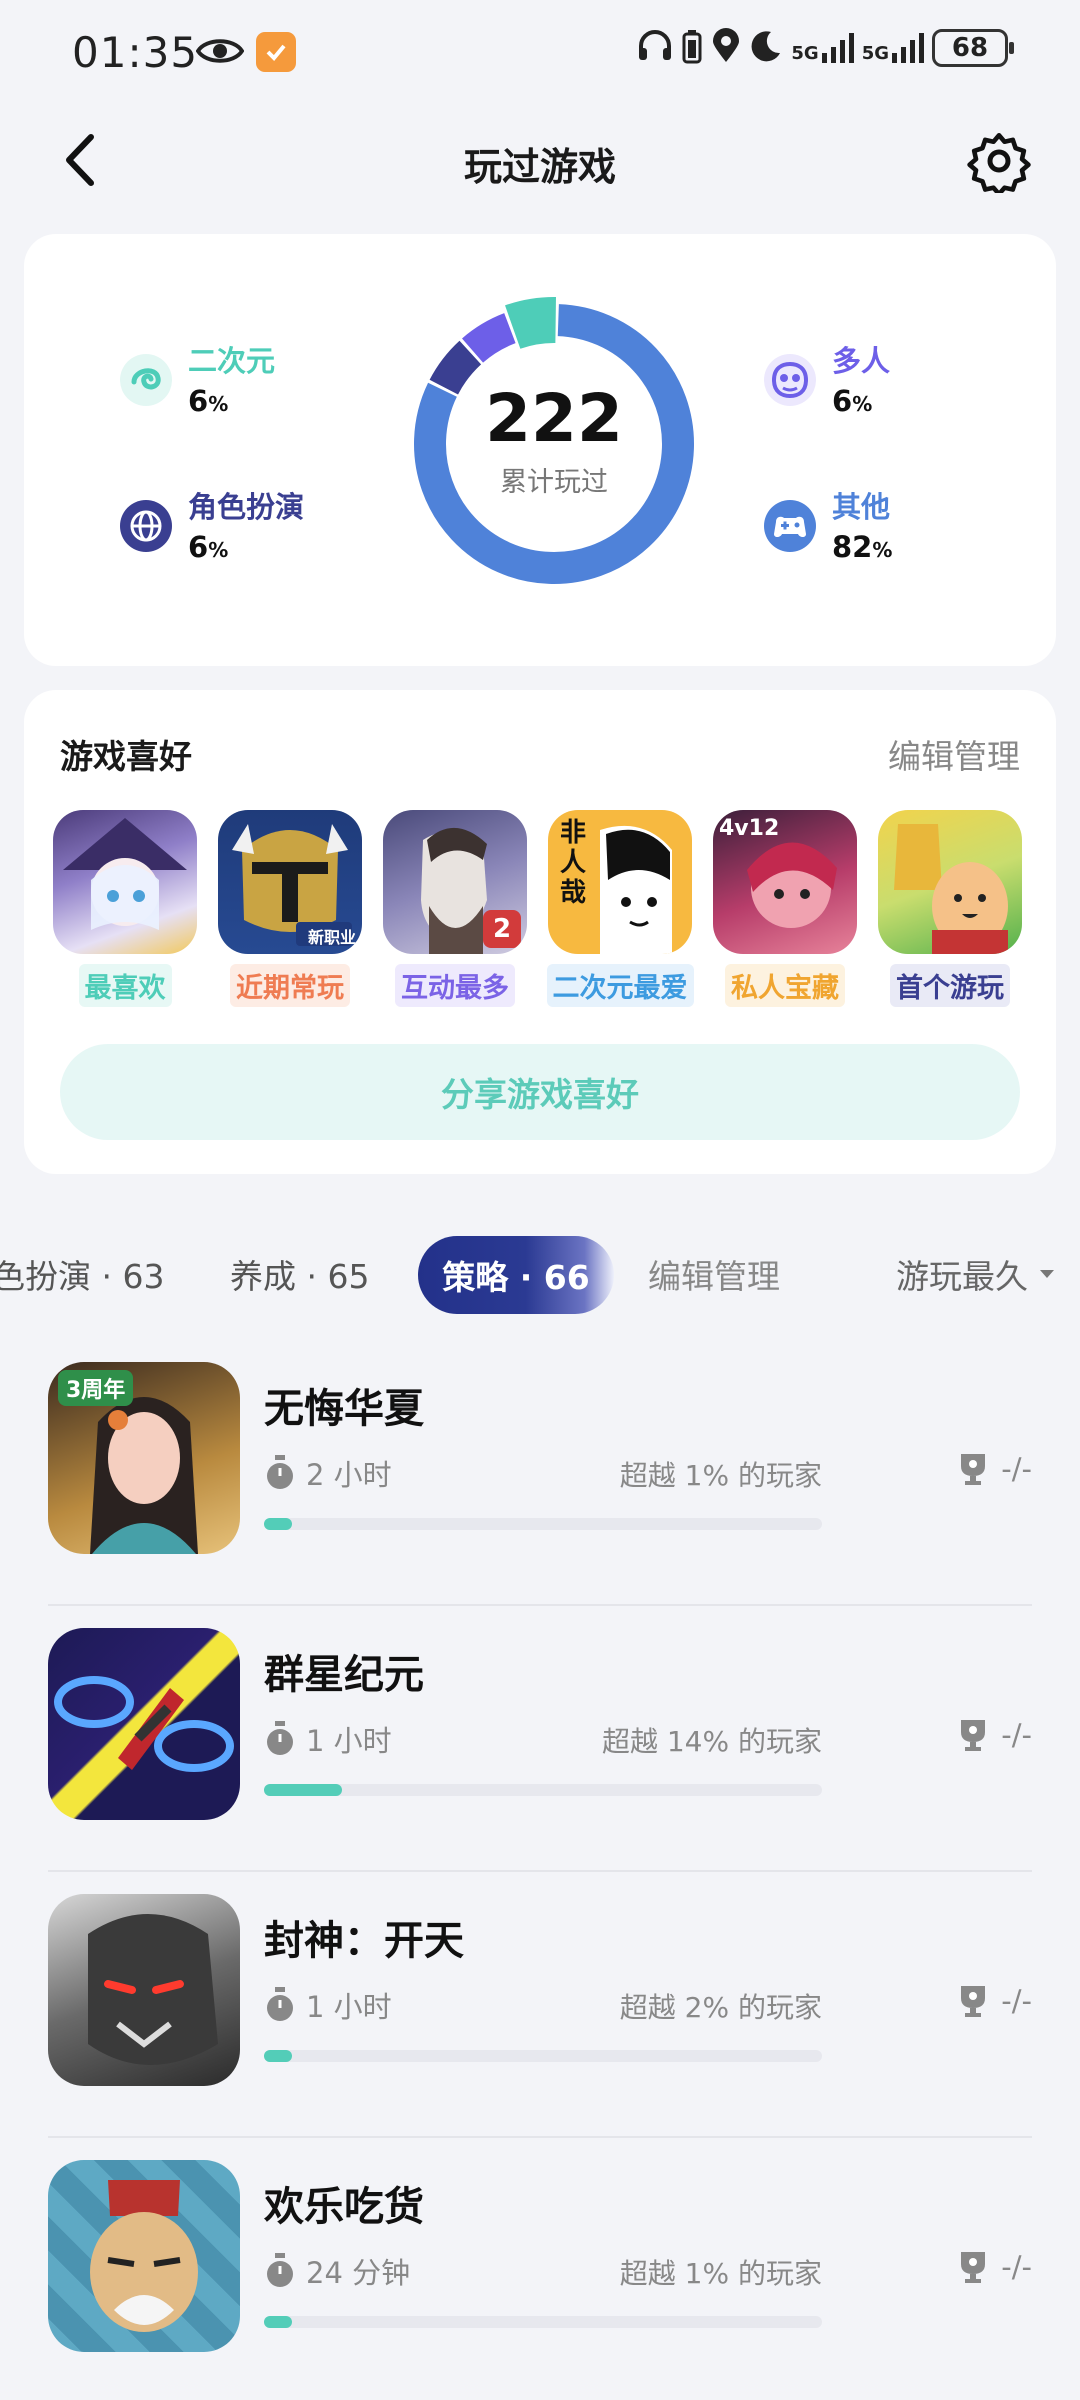  I want to click on preference-tag: 互动最多, so click(455, 985).